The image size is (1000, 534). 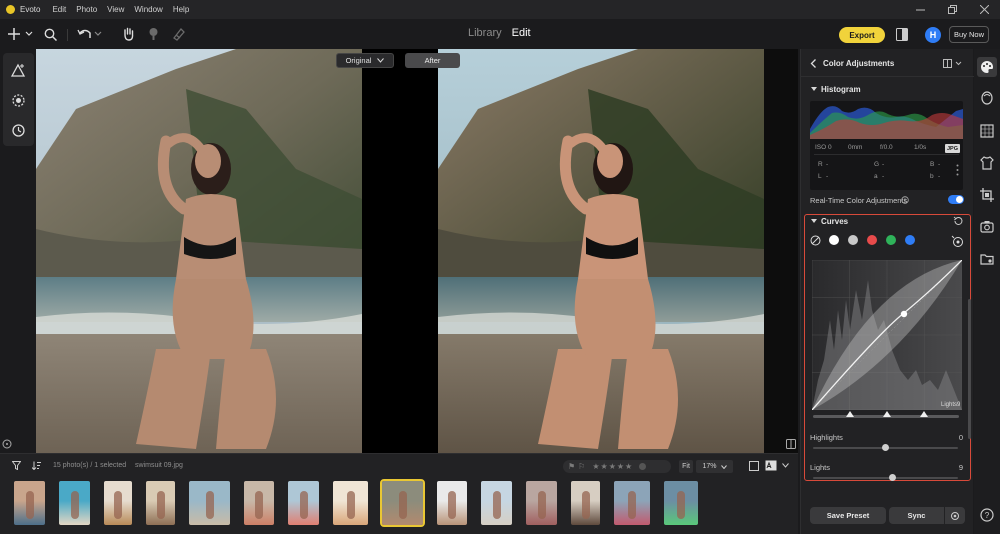 I want to click on compare-view-icon, so click(x=771, y=465).